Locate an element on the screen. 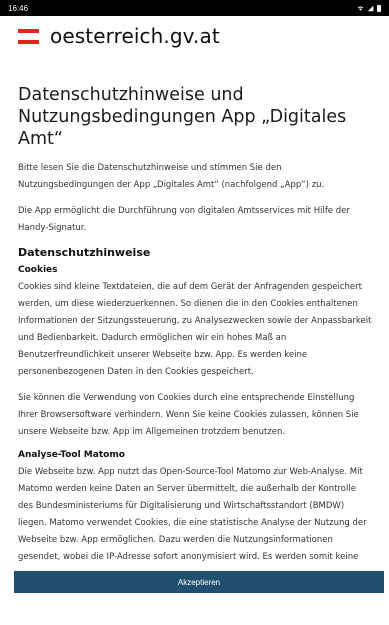  austria-flag-logo-icon is located at coordinates (28, 36).